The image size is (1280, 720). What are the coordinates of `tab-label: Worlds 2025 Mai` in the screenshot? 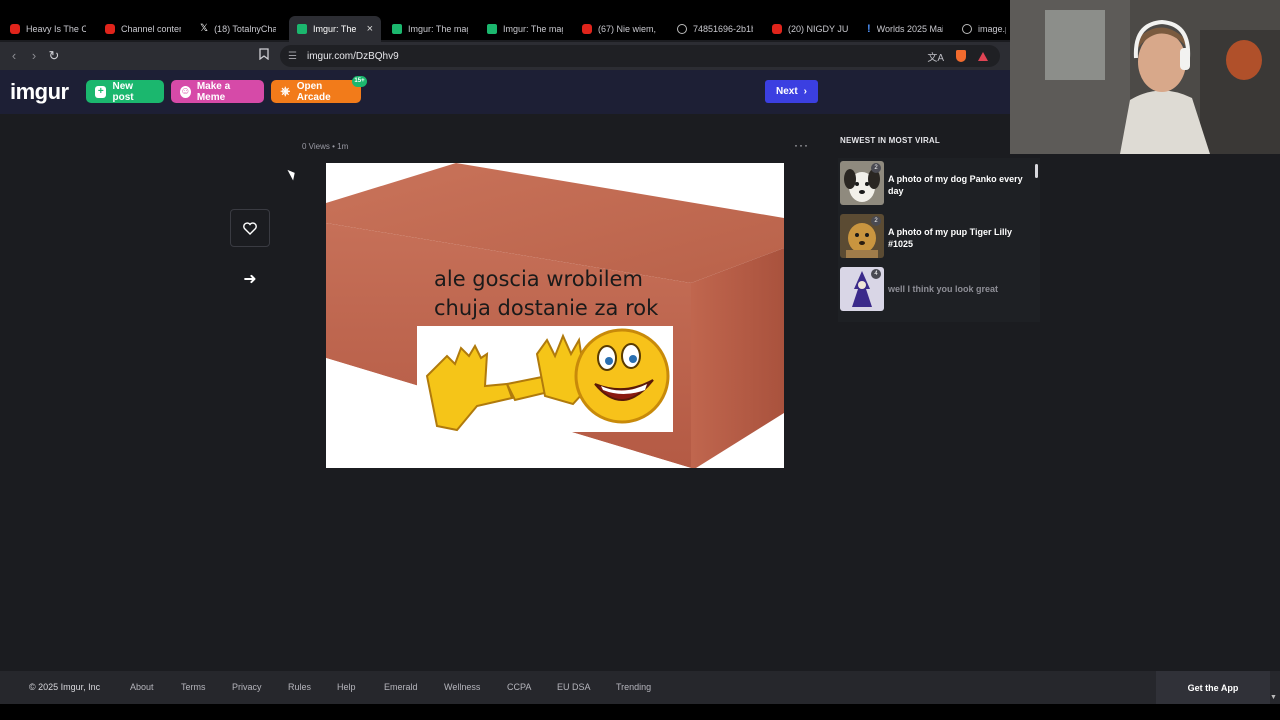 It's located at (909, 29).